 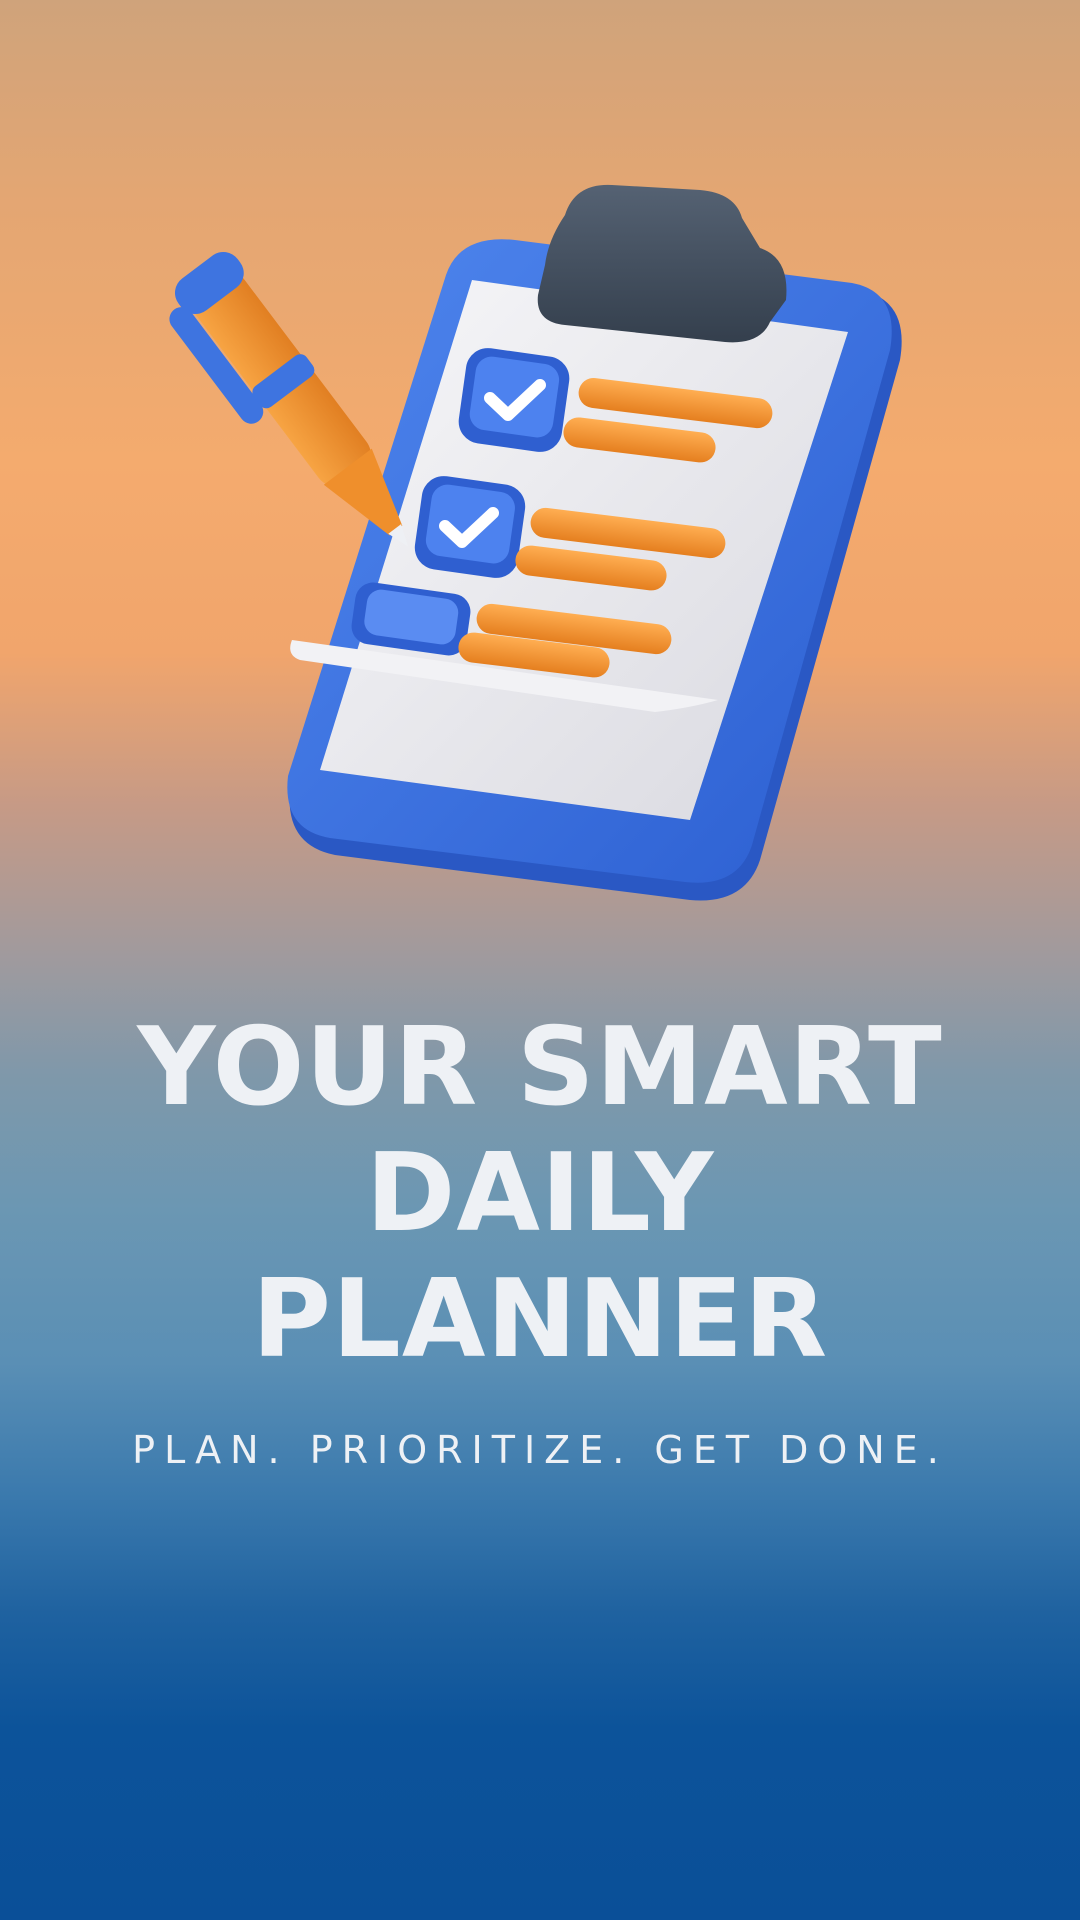 I want to click on title-line: YOUR SMART, so click(x=540, y=1067).